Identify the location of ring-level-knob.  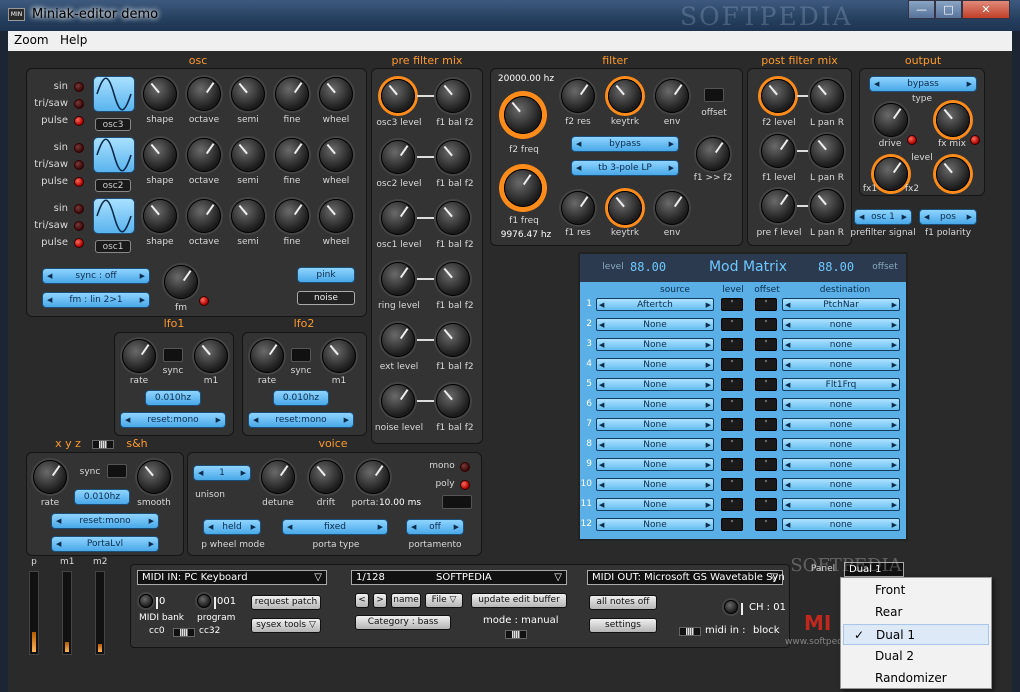
(398, 279).